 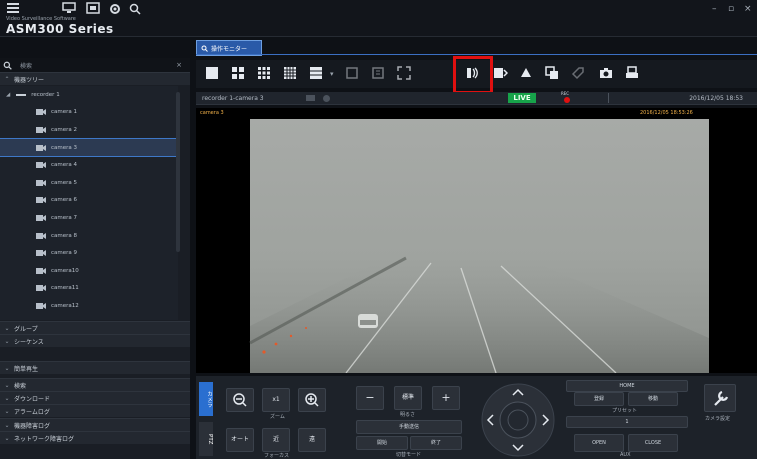 I want to click on section-row: ⌄ 簡単再生, so click(x=95, y=367).